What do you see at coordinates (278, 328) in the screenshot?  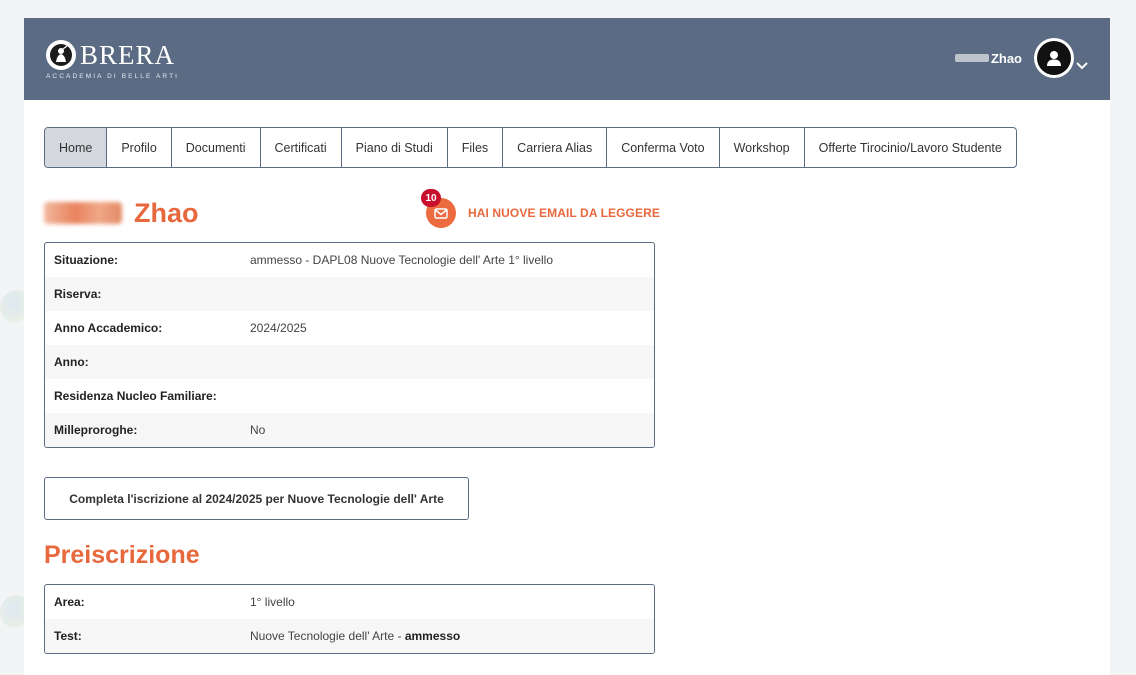 I see `row-value: 2024/2025` at bounding box center [278, 328].